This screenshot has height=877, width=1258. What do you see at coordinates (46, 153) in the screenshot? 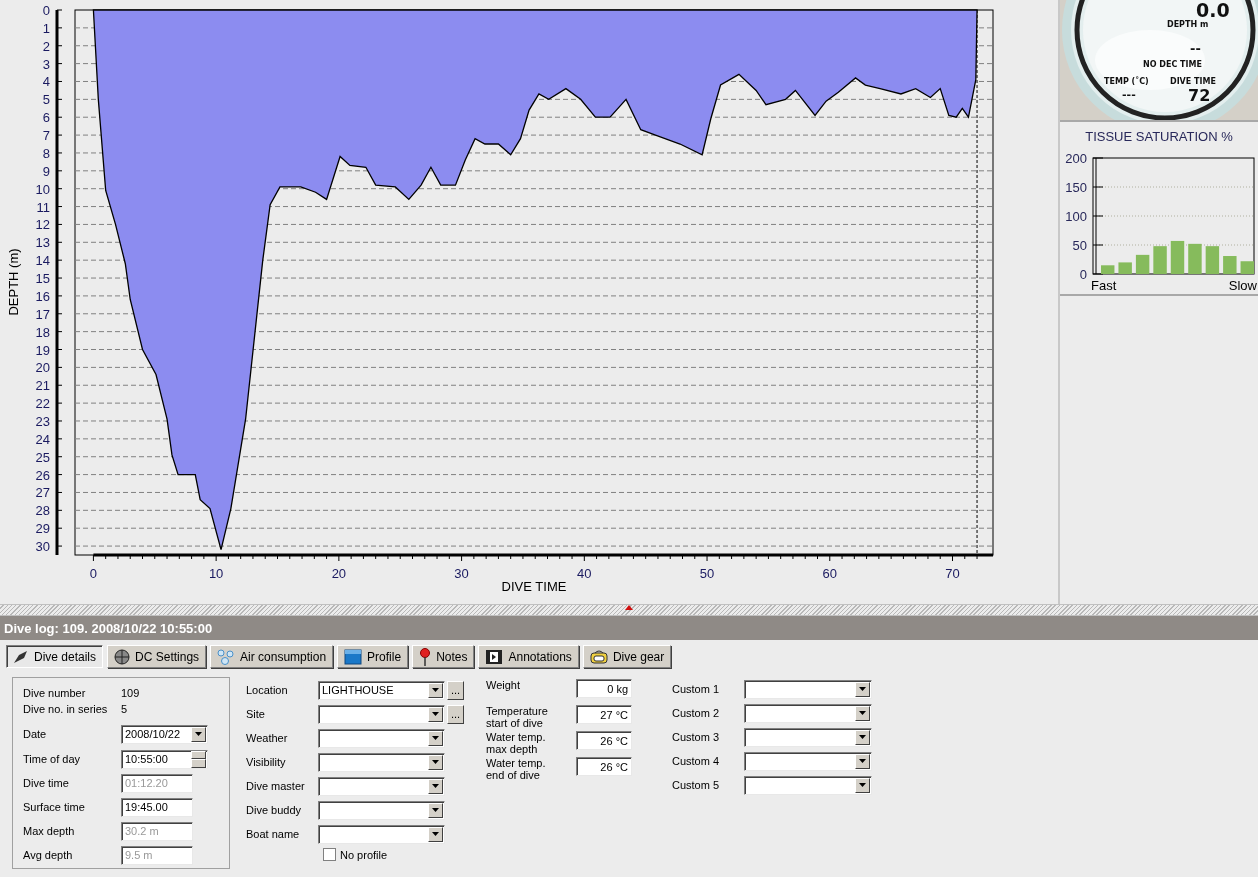
I see `y-tick-label: 8` at bounding box center [46, 153].